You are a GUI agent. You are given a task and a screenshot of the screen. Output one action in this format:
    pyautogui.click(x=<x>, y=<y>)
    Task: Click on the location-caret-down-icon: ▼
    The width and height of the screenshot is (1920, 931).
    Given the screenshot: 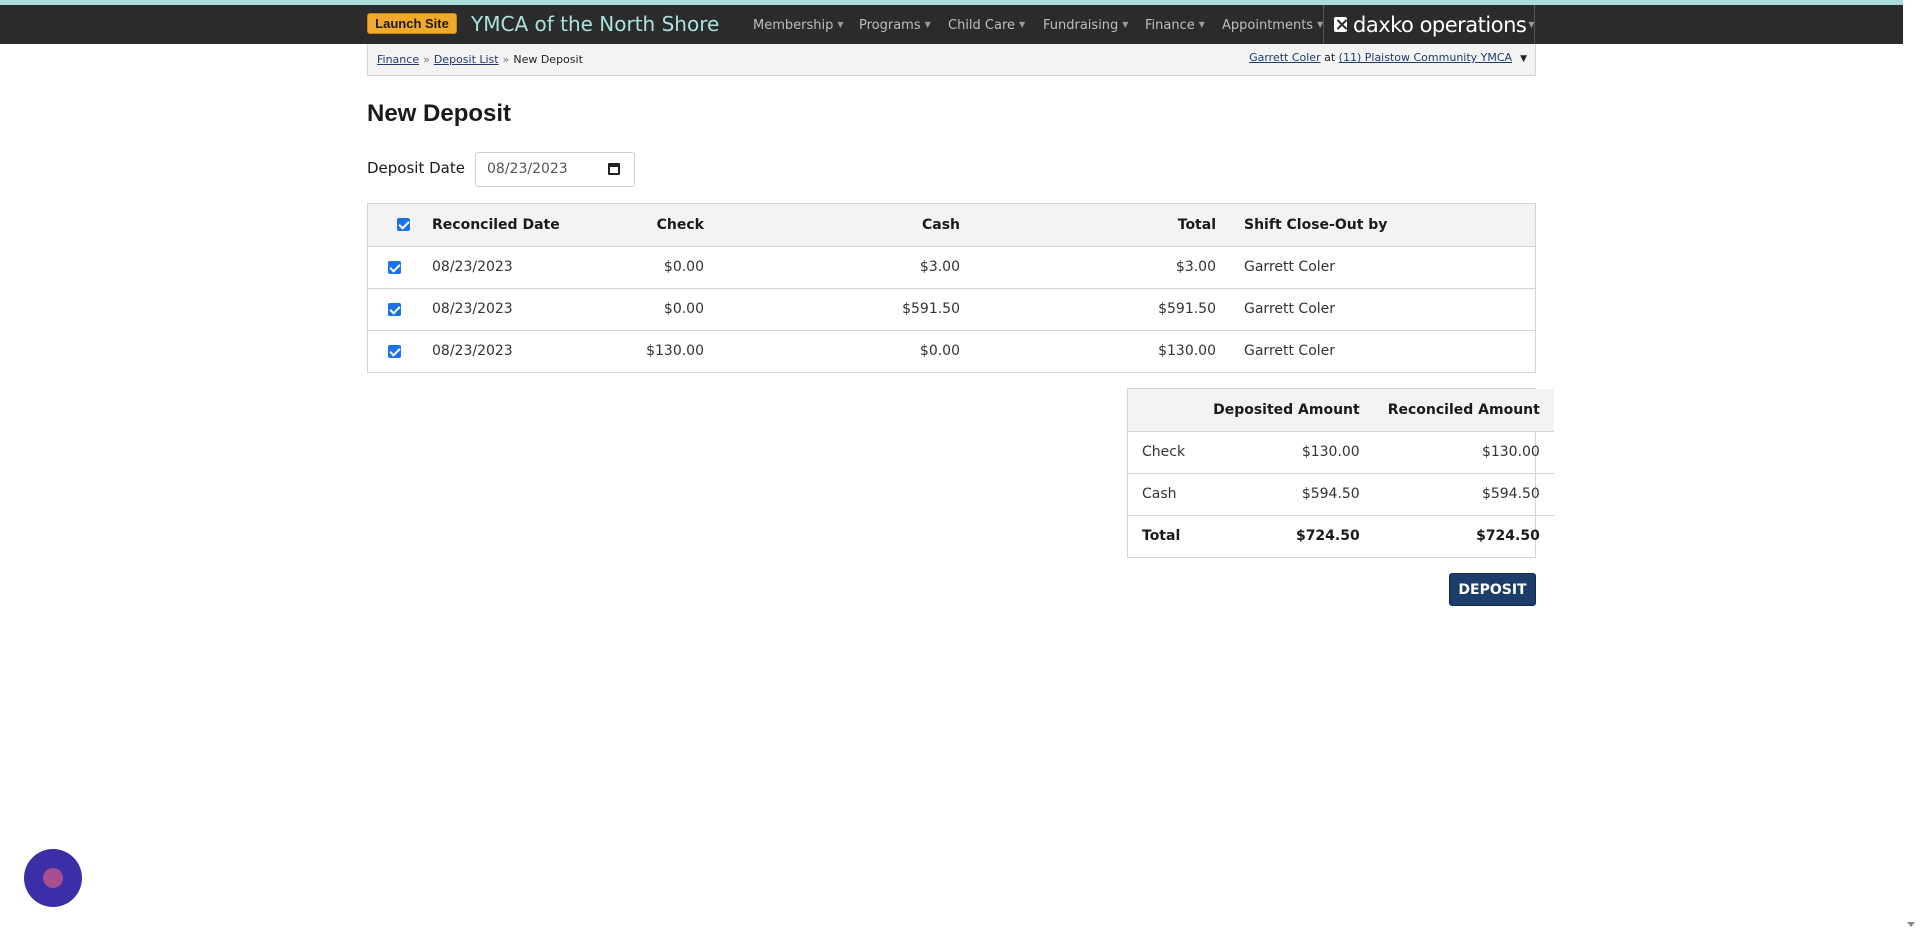 What is the action you would take?
    pyautogui.click(x=1523, y=59)
    